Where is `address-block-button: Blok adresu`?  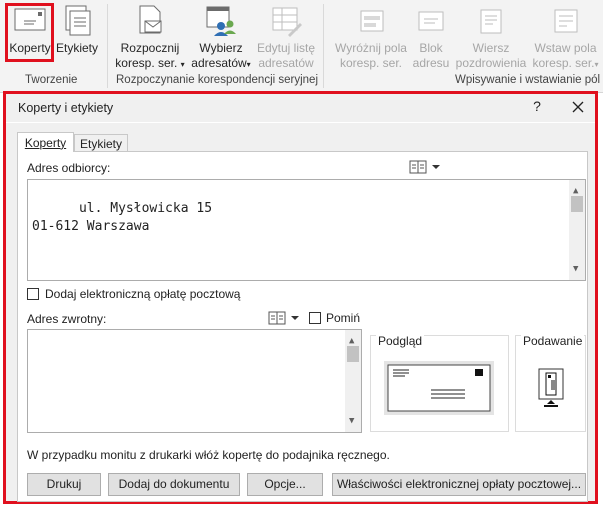 address-block-button: Blok adresu is located at coordinates (431, 37).